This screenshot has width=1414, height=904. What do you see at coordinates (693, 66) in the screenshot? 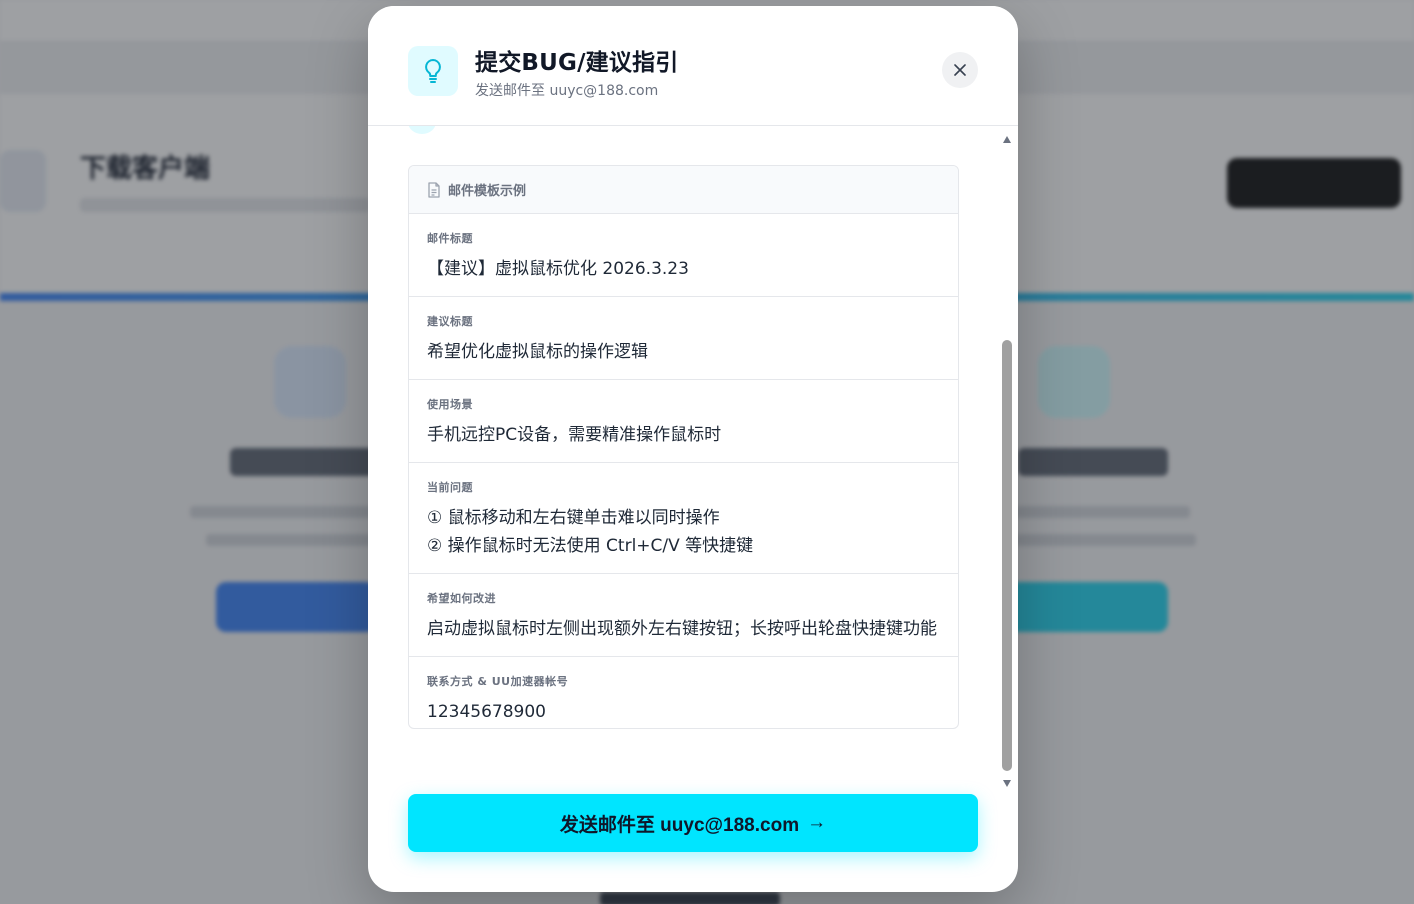
I see `modal-header: 提交BUG/建议指引 发送邮件至 uuyc@188.com` at bounding box center [693, 66].